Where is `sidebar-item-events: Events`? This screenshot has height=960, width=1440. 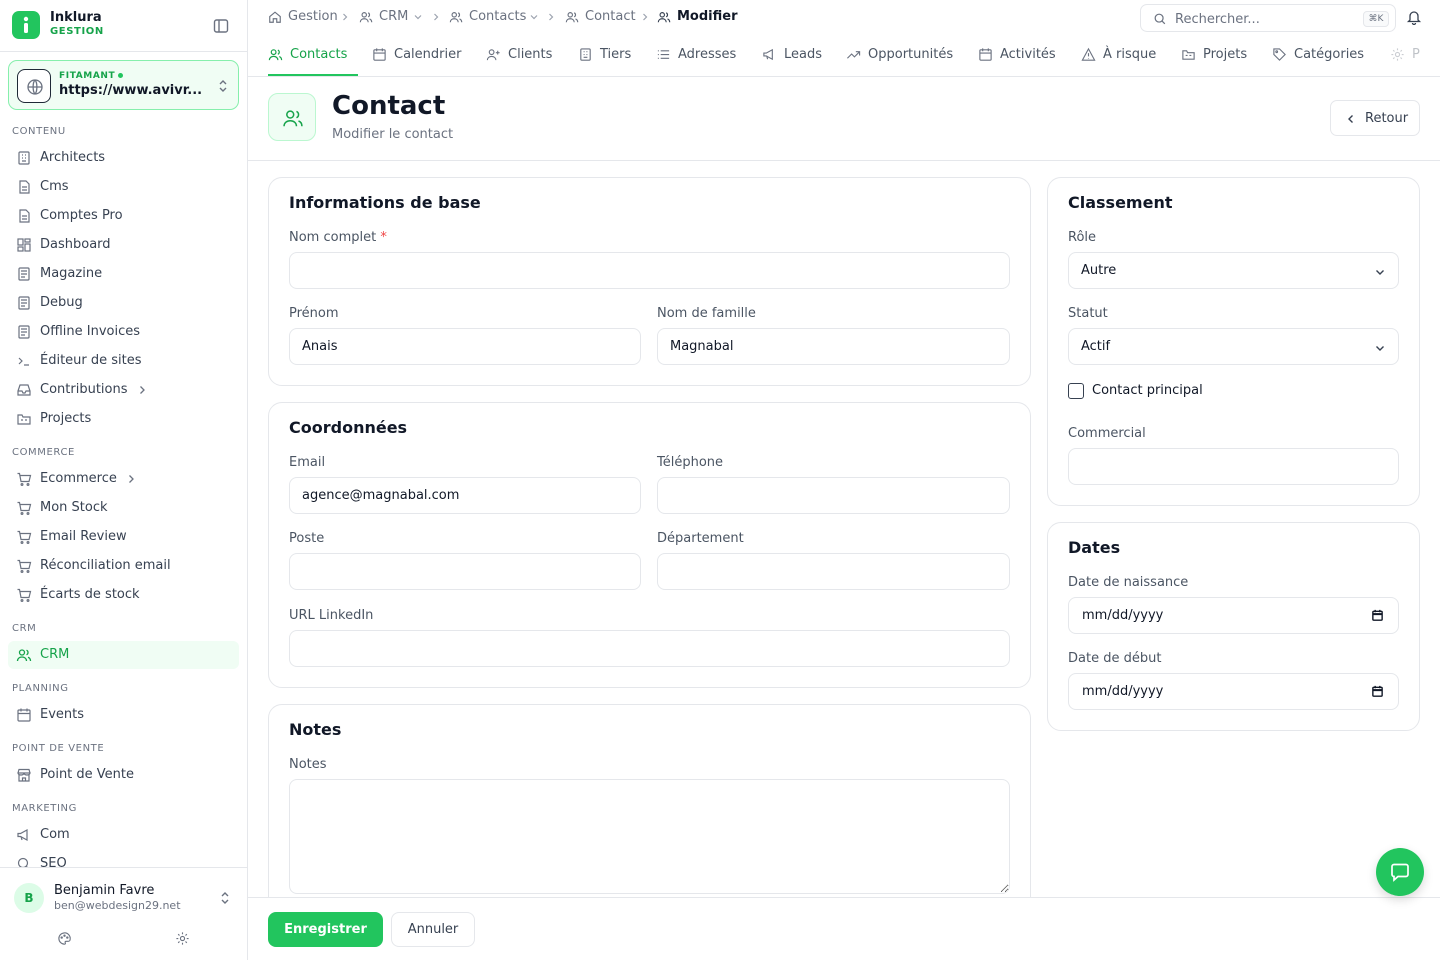
sidebar-item-events: Events is located at coordinates (123, 715).